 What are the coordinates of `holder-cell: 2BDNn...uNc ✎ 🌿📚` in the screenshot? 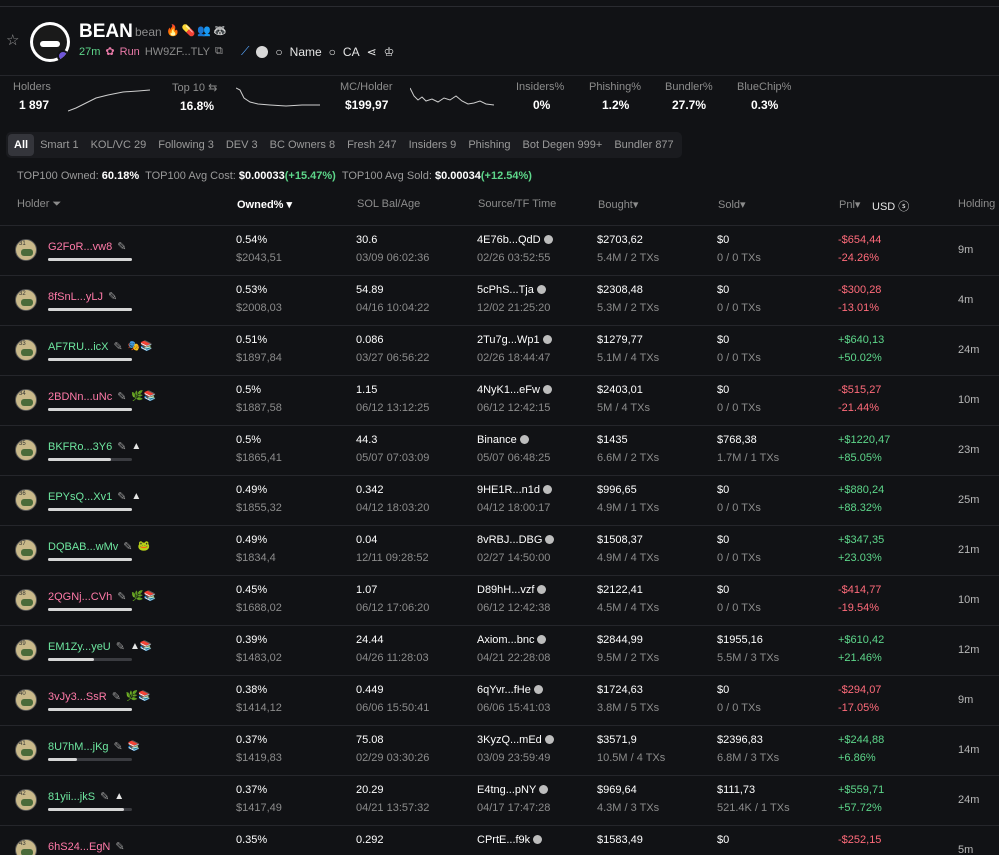 It's located at (102, 397).